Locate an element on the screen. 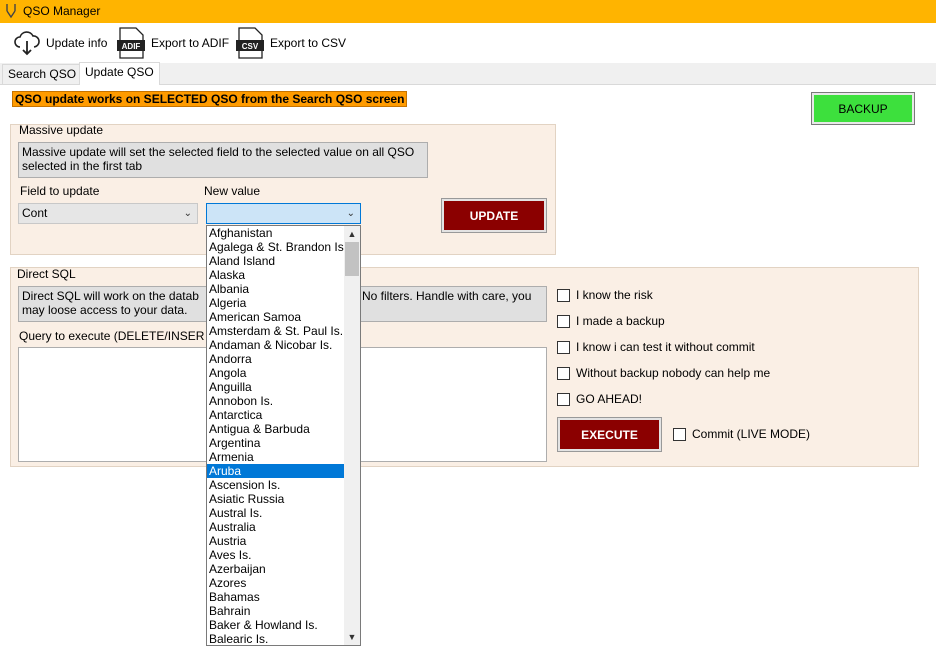 This screenshot has width=936, height=663. app-icon is located at coordinates (11, 11).